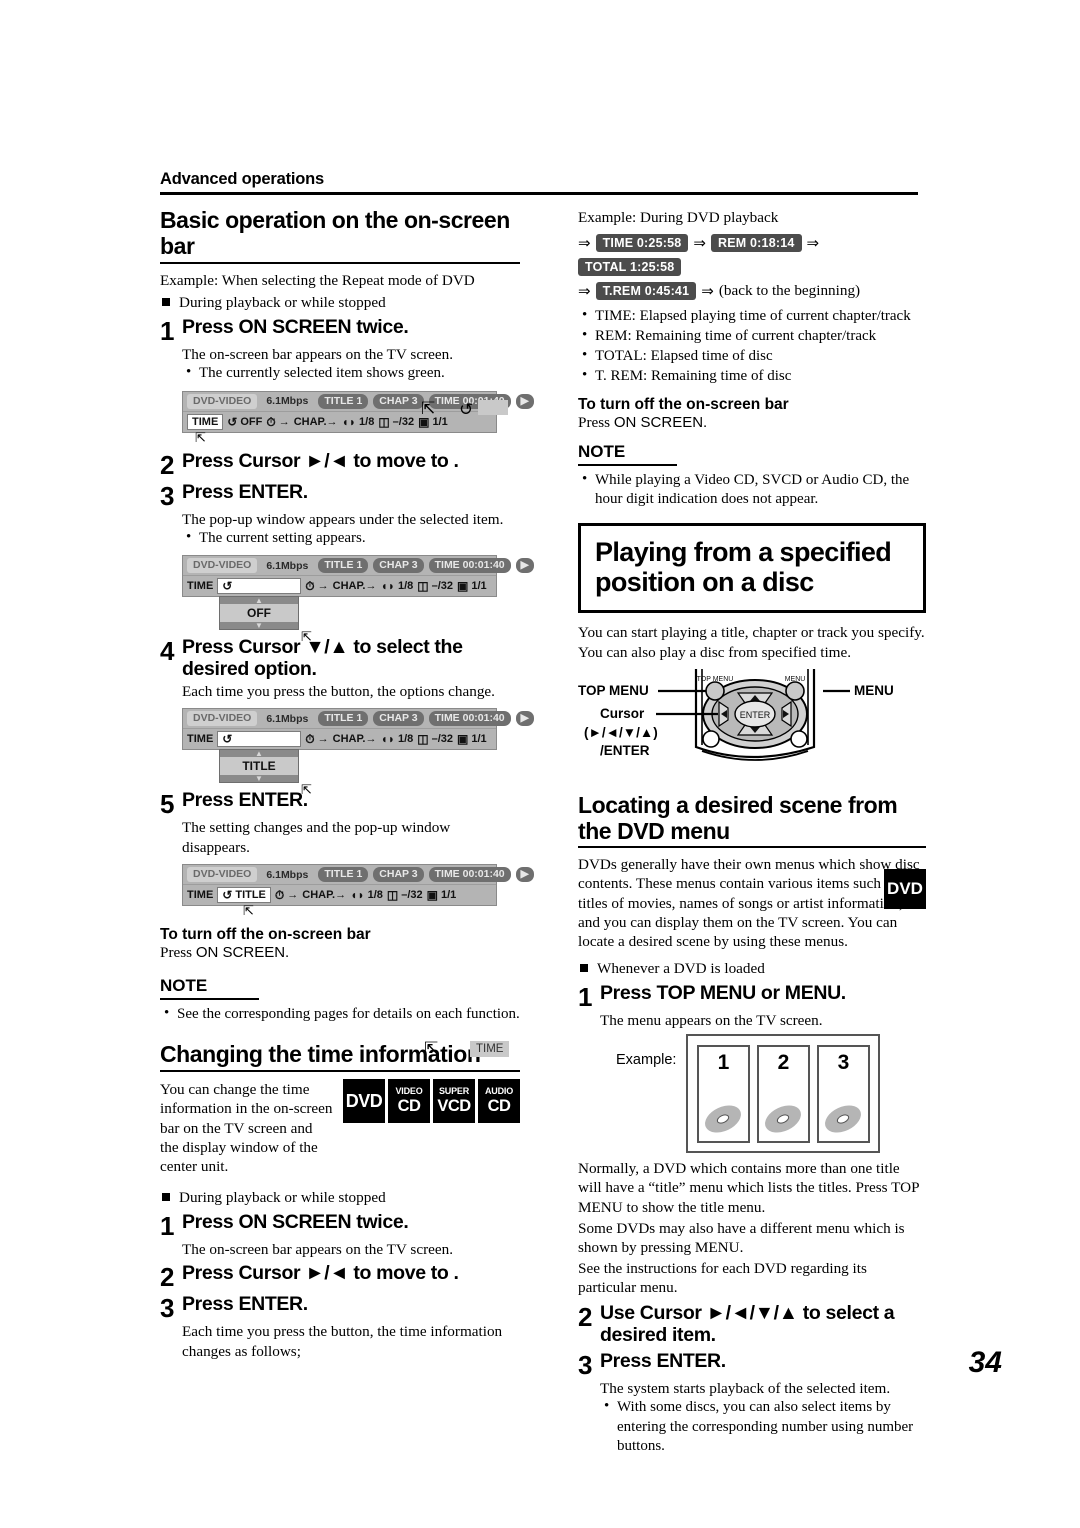  What do you see at coordinates (630, 266) in the screenshot?
I see `time-chip-total: TOTAL 1:25:58` at bounding box center [630, 266].